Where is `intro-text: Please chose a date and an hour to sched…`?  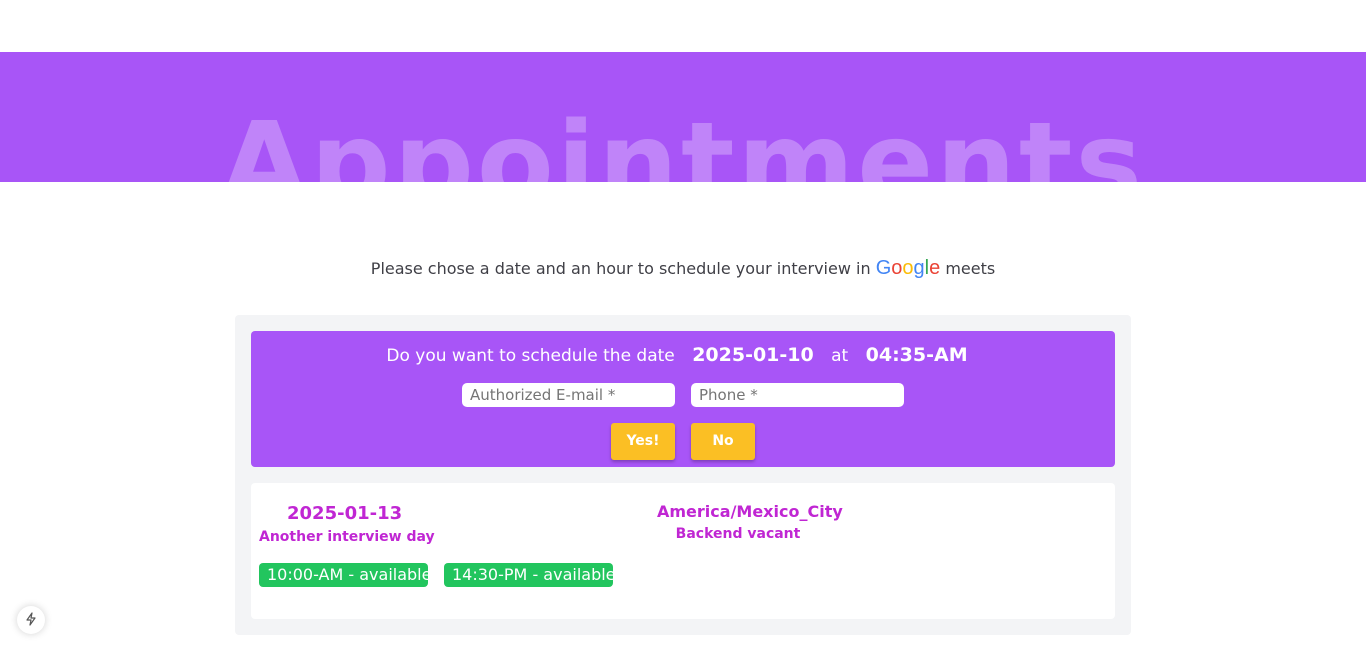
intro-text: Please chose a date and an hour to sched… is located at coordinates (683, 268).